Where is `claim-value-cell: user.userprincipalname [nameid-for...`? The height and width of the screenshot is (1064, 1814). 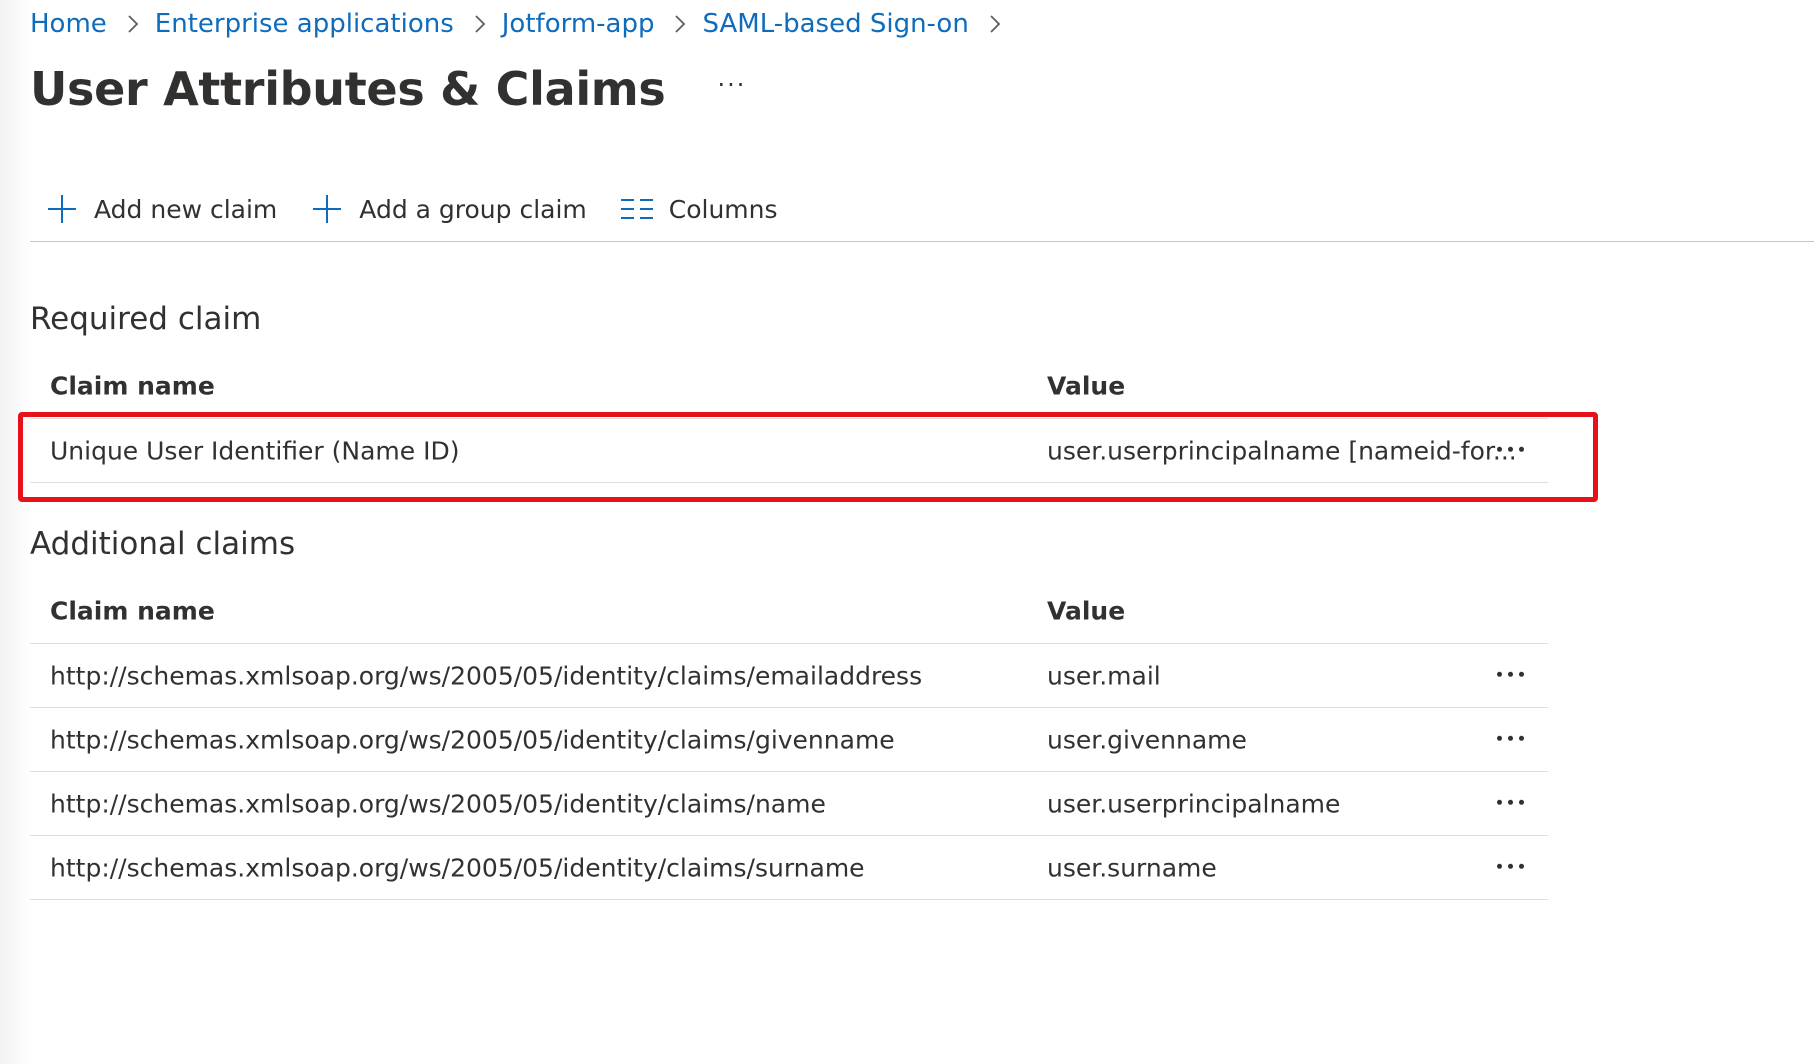
claim-value-cell: user.userprincipalname [nameid-for... is located at coordinates (1282, 450).